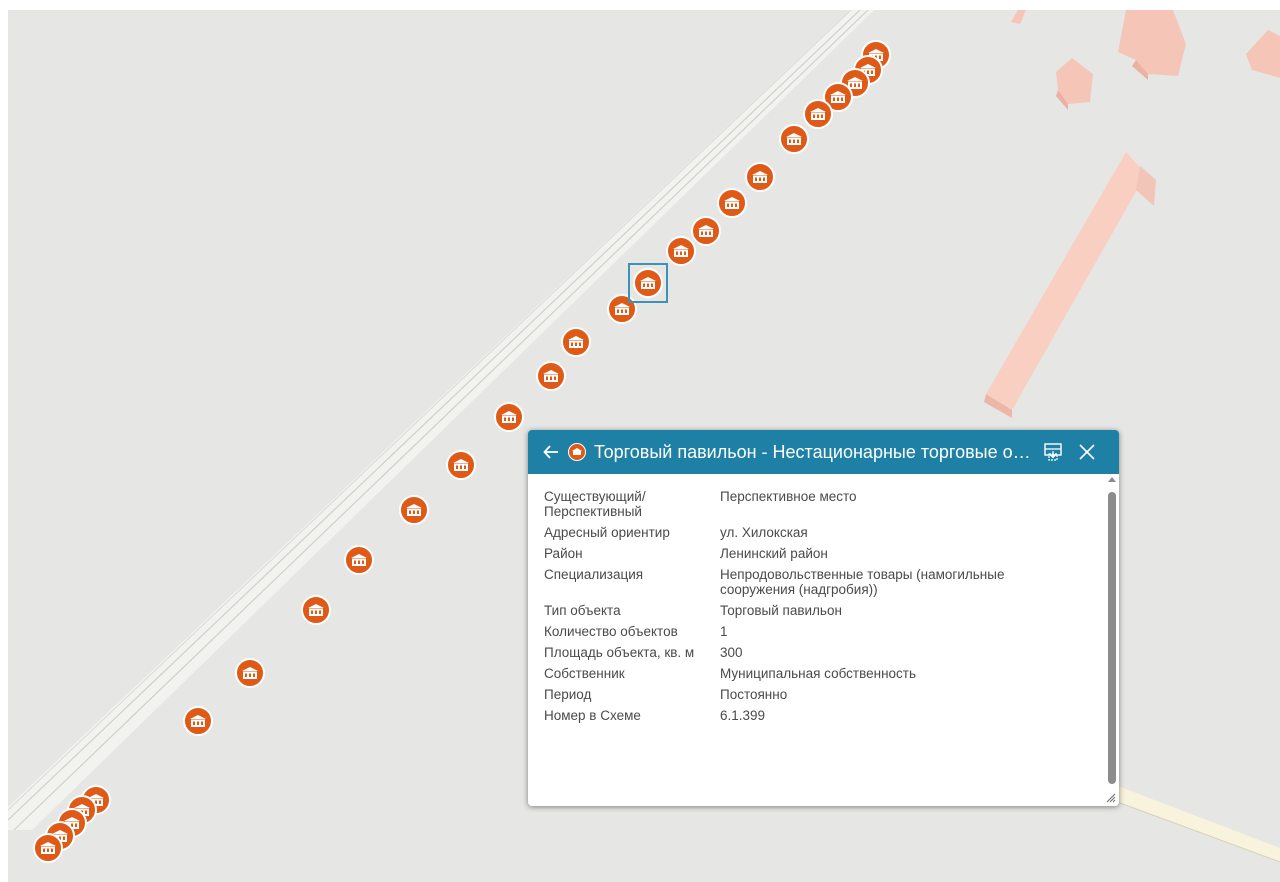  Describe the element at coordinates (1196, 824) in the screenshot. I see `road` at that location.